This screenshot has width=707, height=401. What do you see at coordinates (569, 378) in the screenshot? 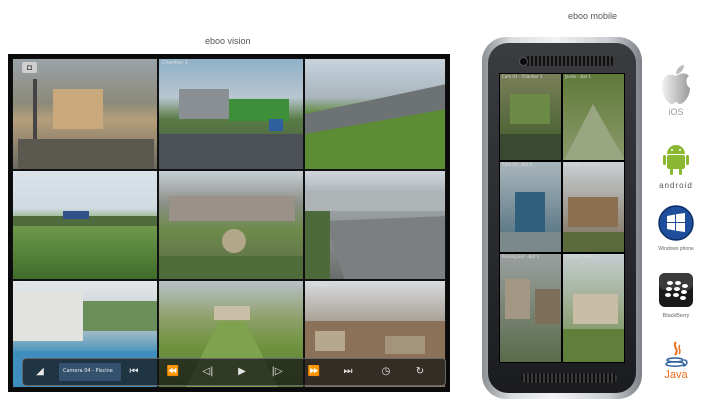
I see `speaker-grill-bottom` at bounding box center [569, 378].